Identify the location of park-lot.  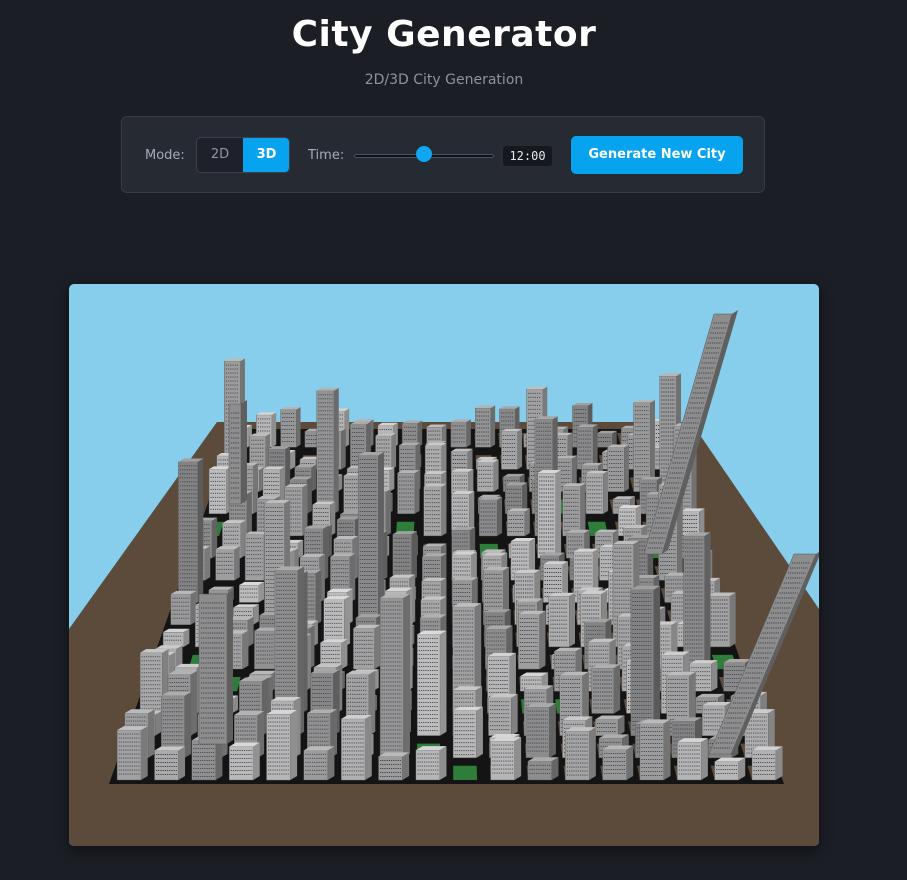
(465, 773).